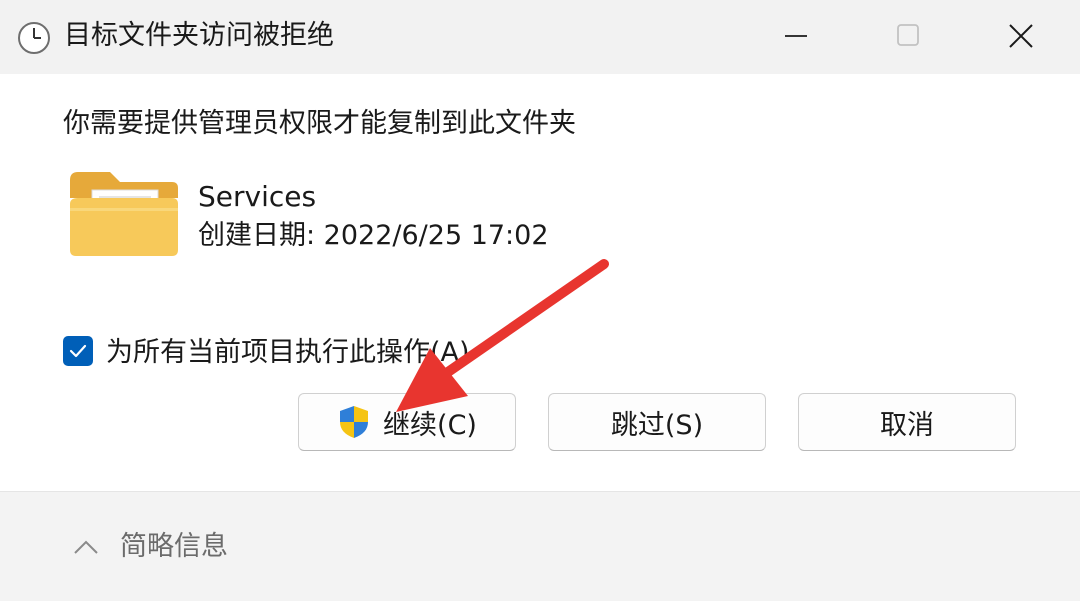 This screenshot has height=601, width=1080. What do you see at coordinates (657, 425) in the screenshot?
I see `skip-label: 跳过(S)` at bounding box center [657, 425].